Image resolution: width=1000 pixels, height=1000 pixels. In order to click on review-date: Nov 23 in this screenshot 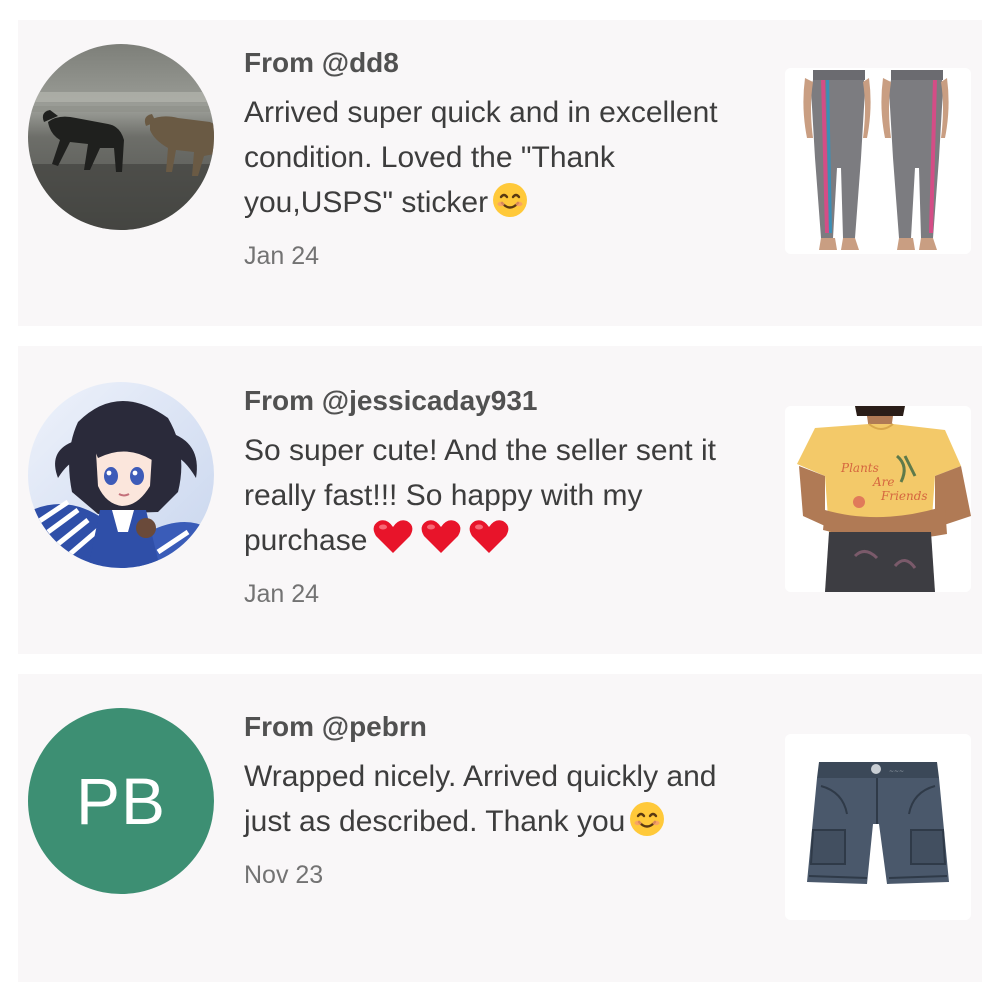, I will do `click(284, 875)`.